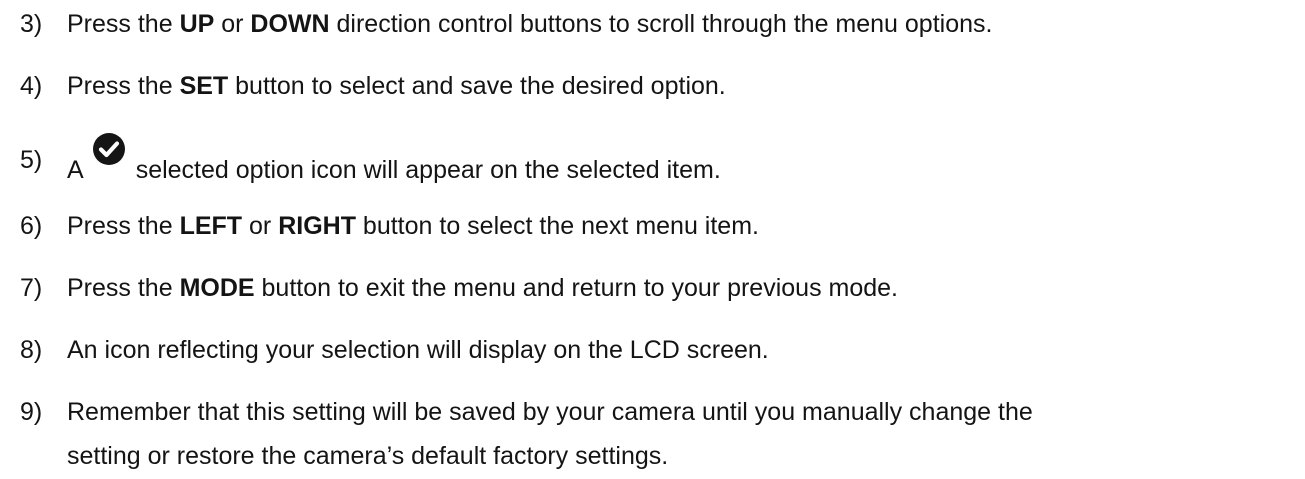  What do you see at coordinates (317, 226) in the screenshot?
I see `button-name-right: RIGHT` at bounding box center [317, 226].